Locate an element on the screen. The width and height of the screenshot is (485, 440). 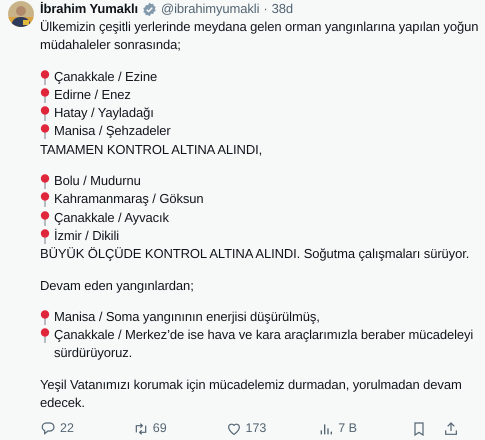
post-text: Ülkemizin çeşitli yerlerinde meydana gelen orman yangınlarına yapılan yoğun müdahaleler sonrasında; is located at coordinates (260, 36).